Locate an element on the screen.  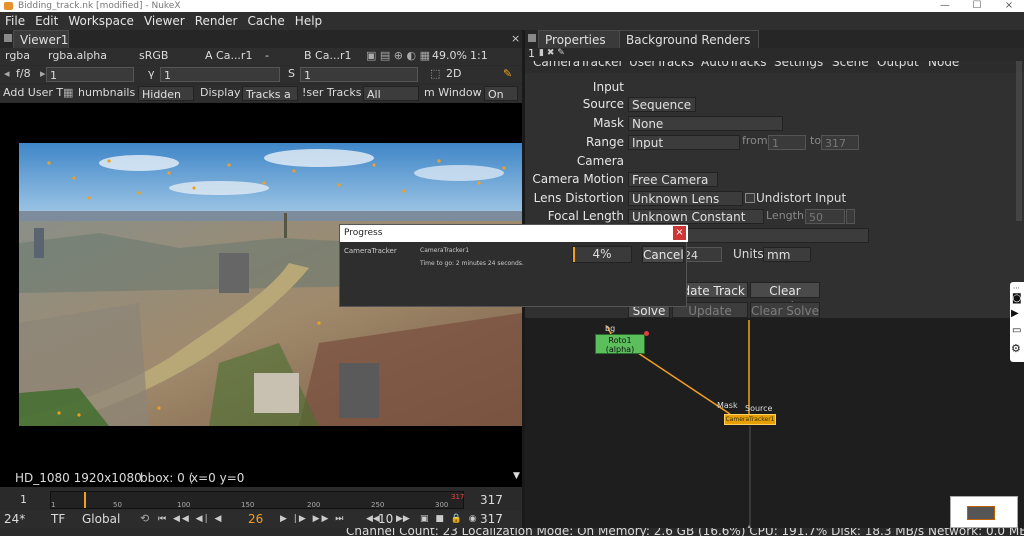
progress-bar: 4% is located at coordinates (602, 254).